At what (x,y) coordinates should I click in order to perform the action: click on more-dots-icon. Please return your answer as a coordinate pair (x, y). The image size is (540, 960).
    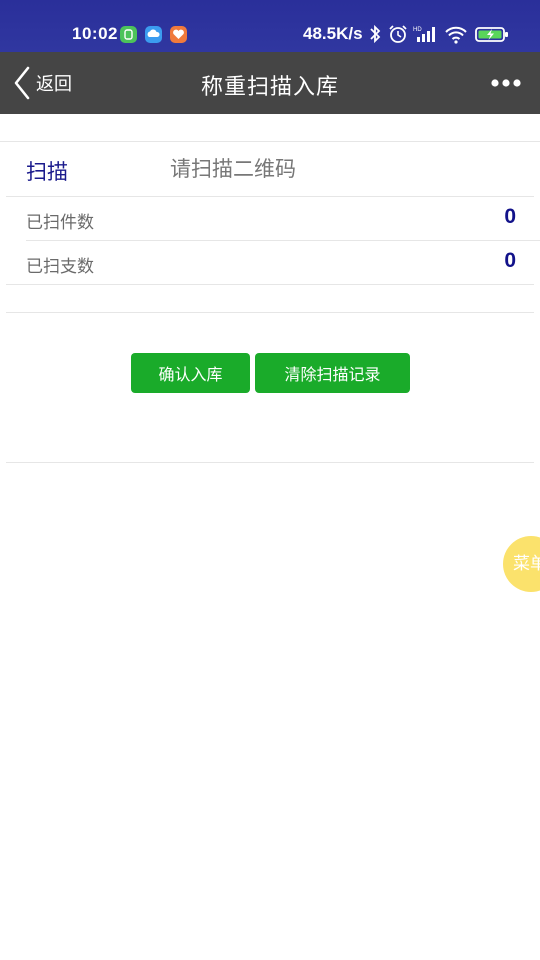
    Looking at the image, I should click on (506, 83).